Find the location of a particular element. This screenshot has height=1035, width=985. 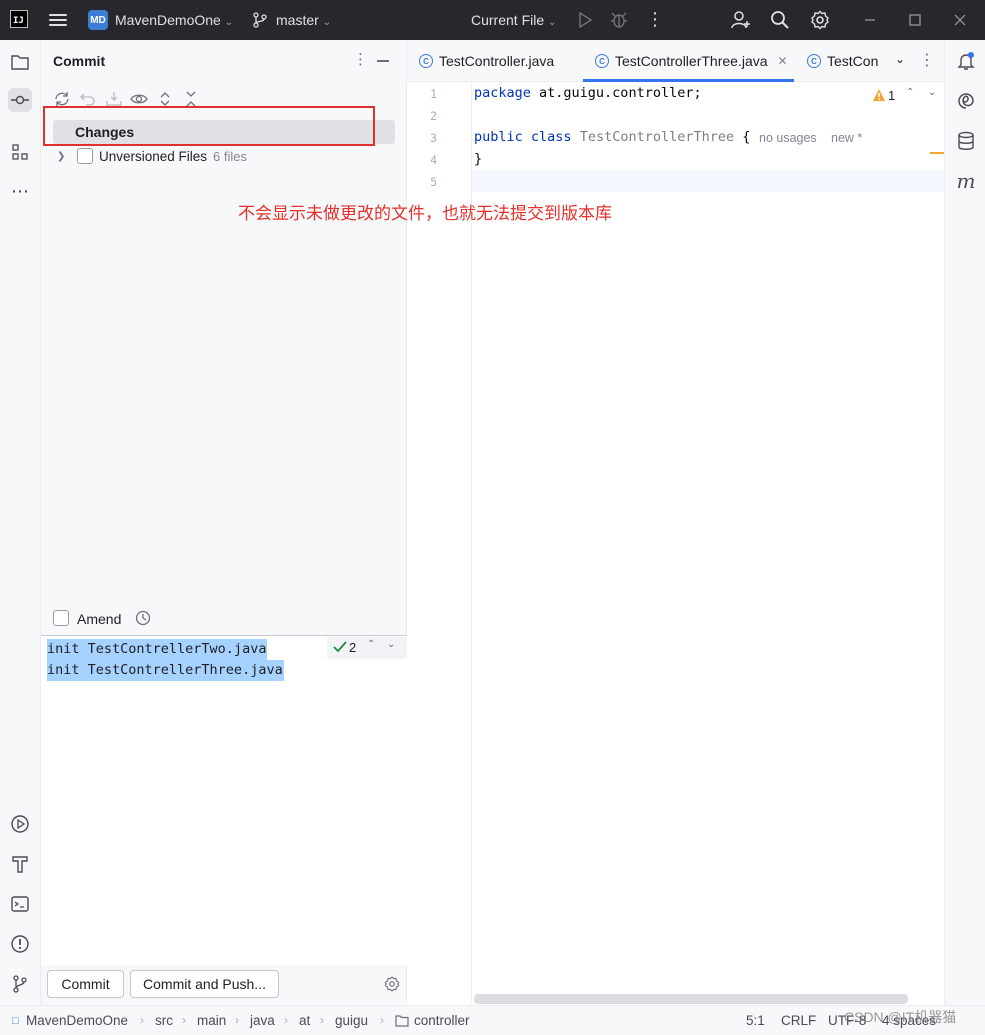

watermark: CSDN @IT机器猫 is located at coordinates (900, 1017).